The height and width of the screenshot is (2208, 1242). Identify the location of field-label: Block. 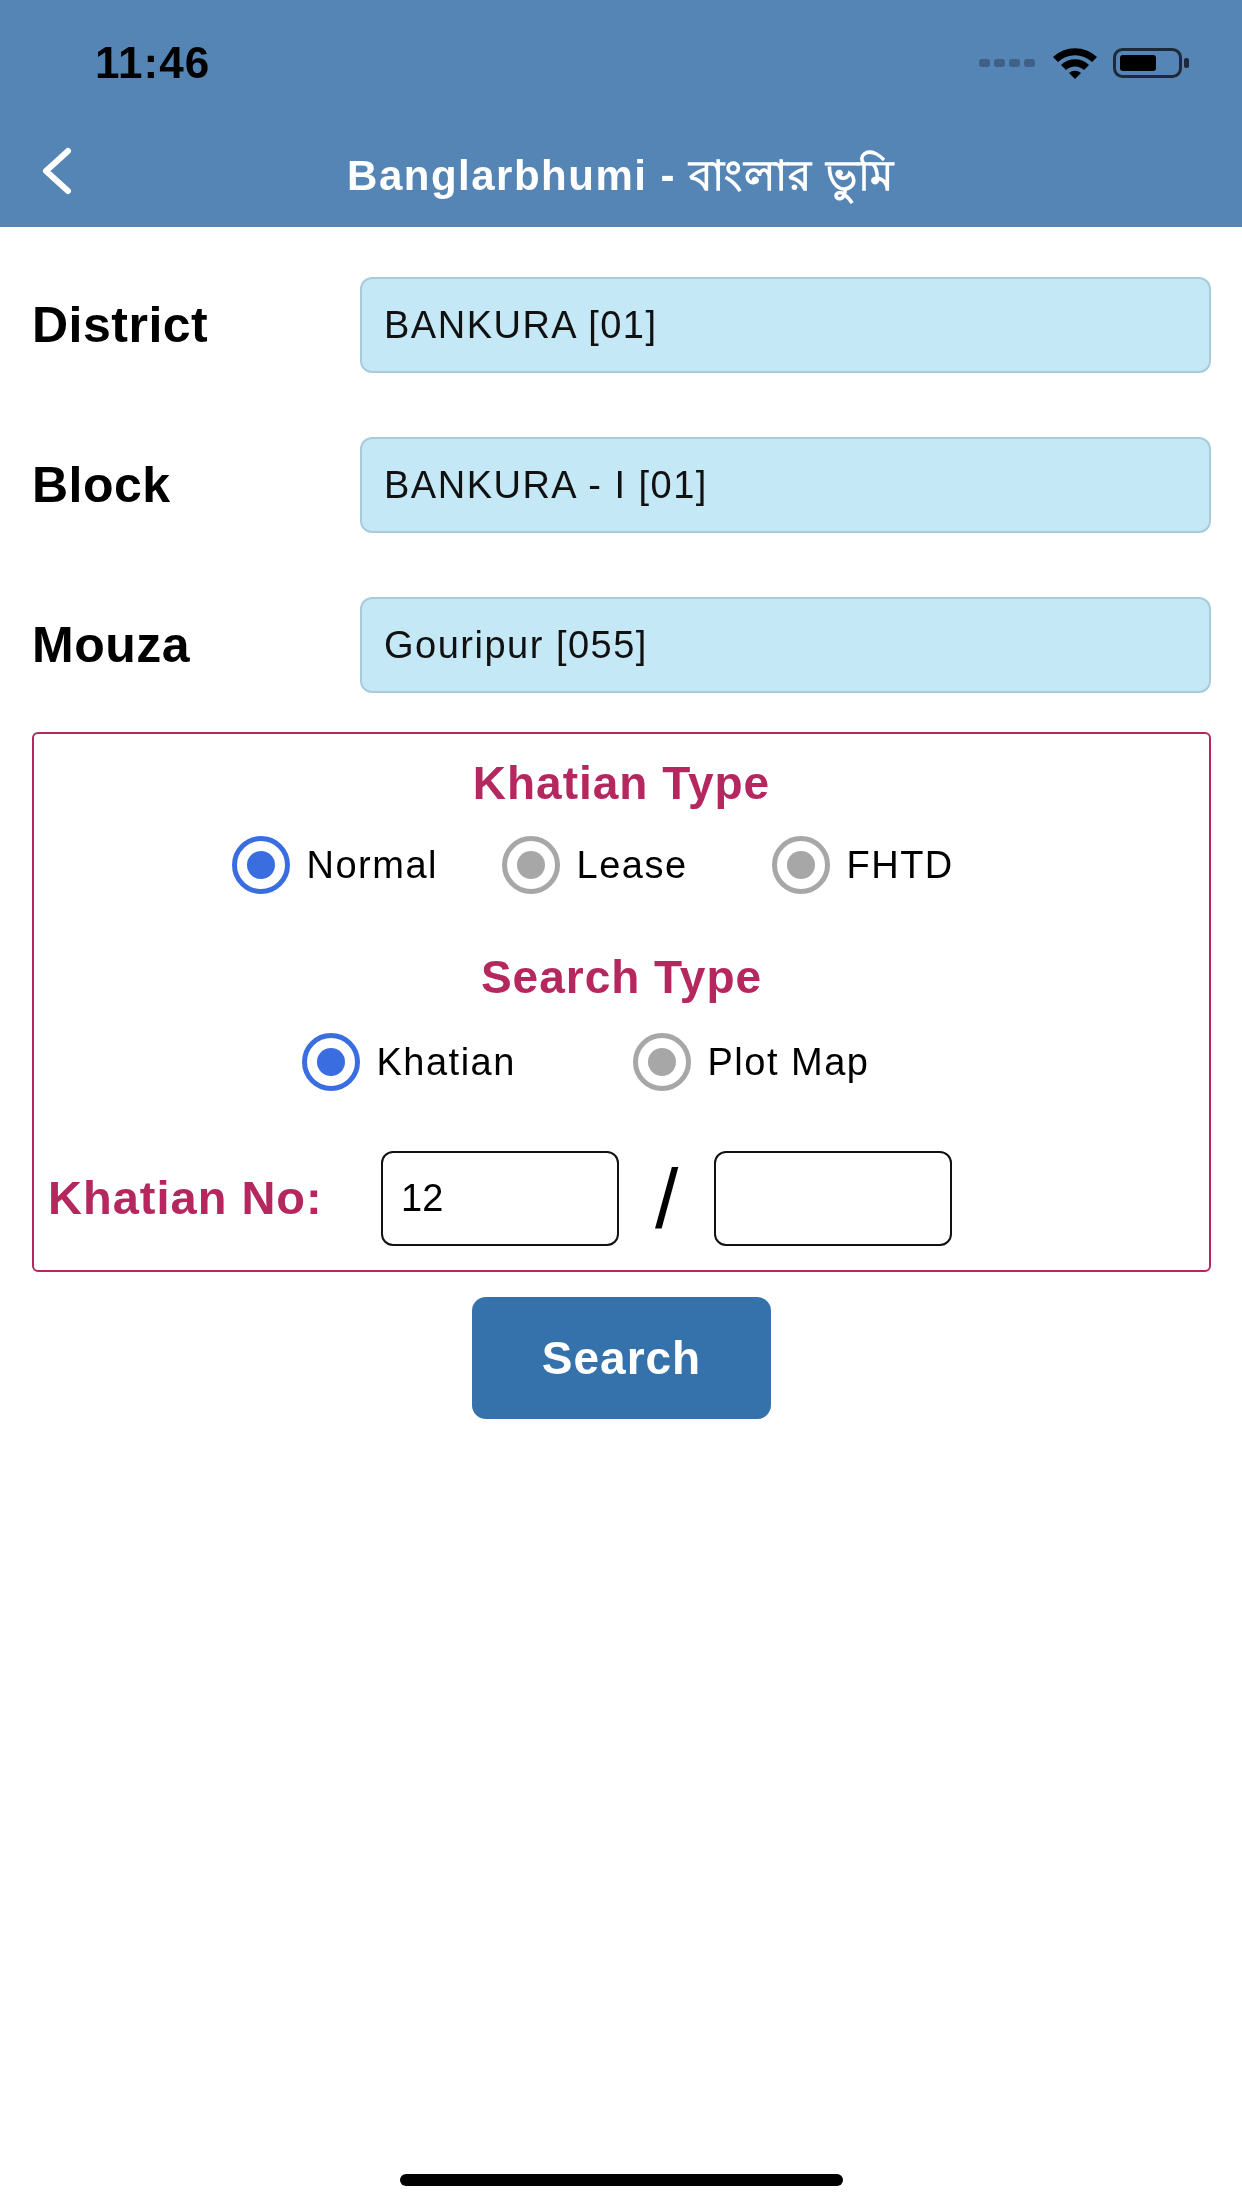
(102, 485).